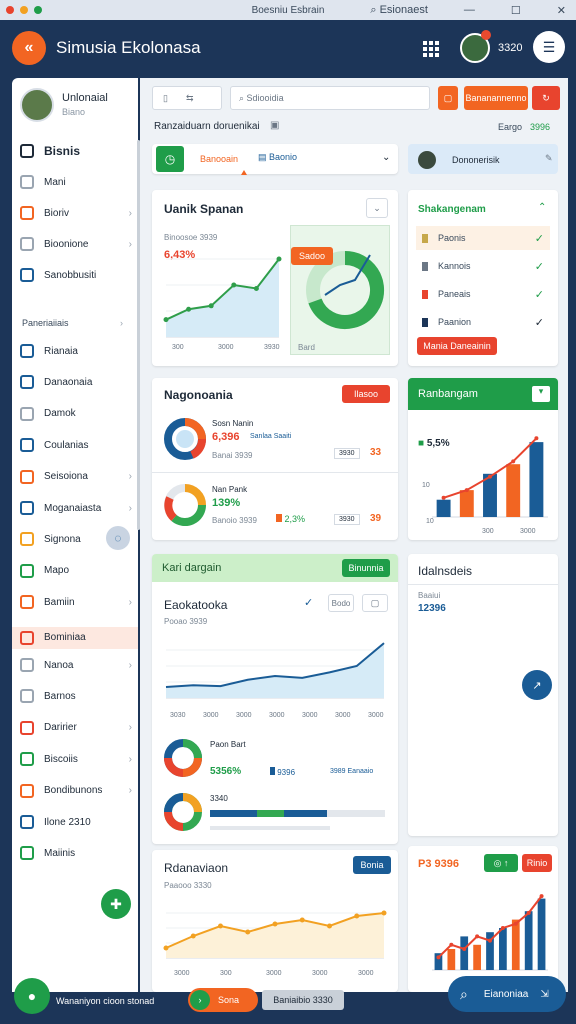 The height and width of the screenshot is (1024, 576). What do you see at coordinates (352, 771) in the screenshot?
I see `card5-row1-right: 3989 Eanaaio` at bounding box center [352, 771].